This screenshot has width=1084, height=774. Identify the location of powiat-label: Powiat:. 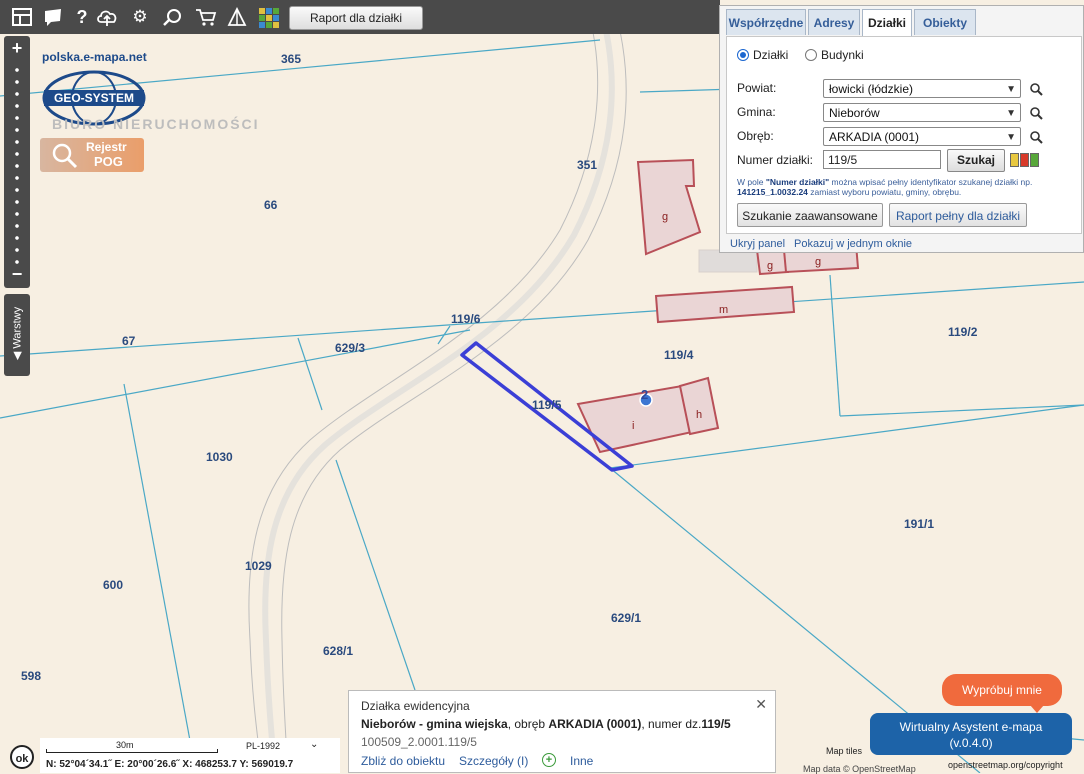
(757, 88).